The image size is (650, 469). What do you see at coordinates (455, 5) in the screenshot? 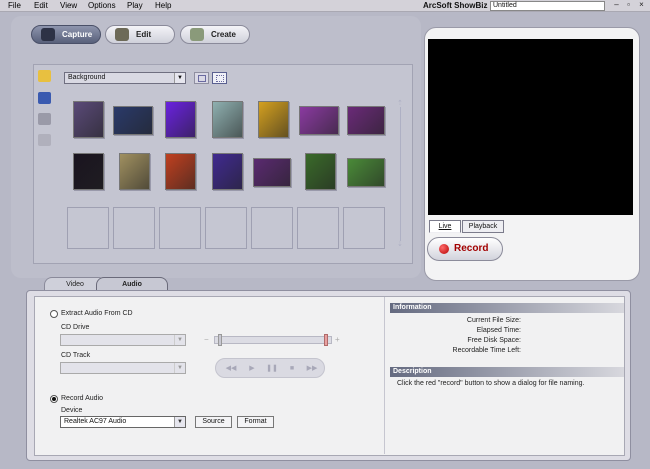
I see `app-title: ArcSoft ShowBiz` at bounding box center [455, 5].